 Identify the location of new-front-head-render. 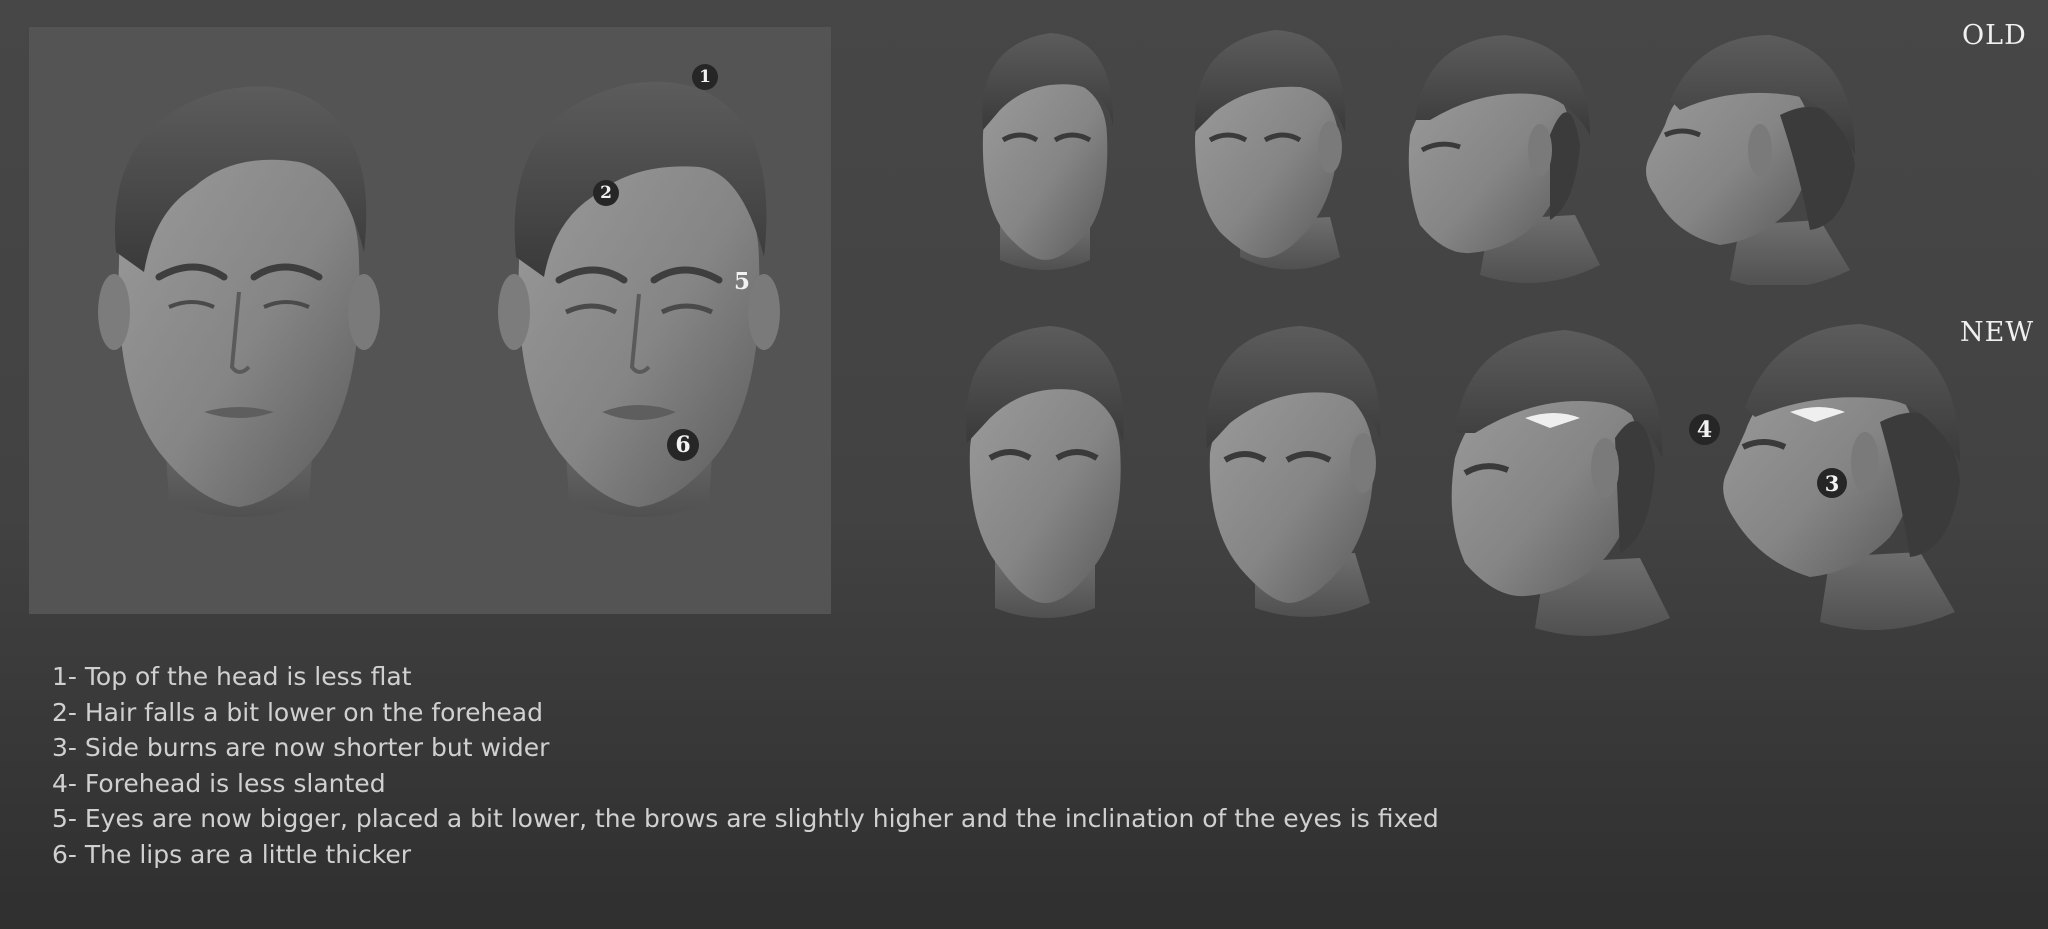
(639, 299).